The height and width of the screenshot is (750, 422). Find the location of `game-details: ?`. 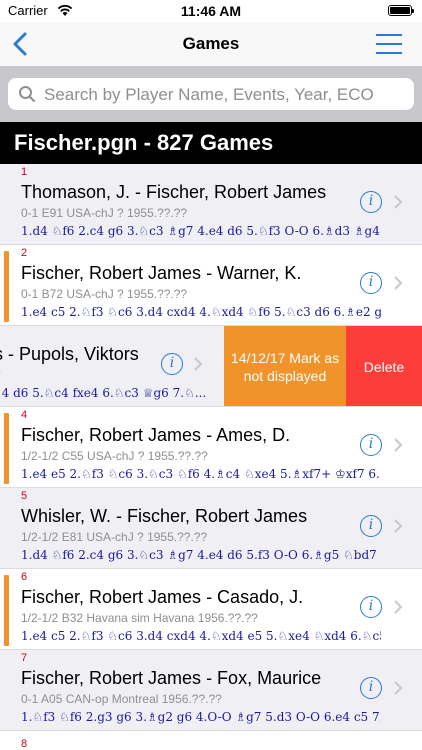

game-details: ? is located at coordinates (0, 375).